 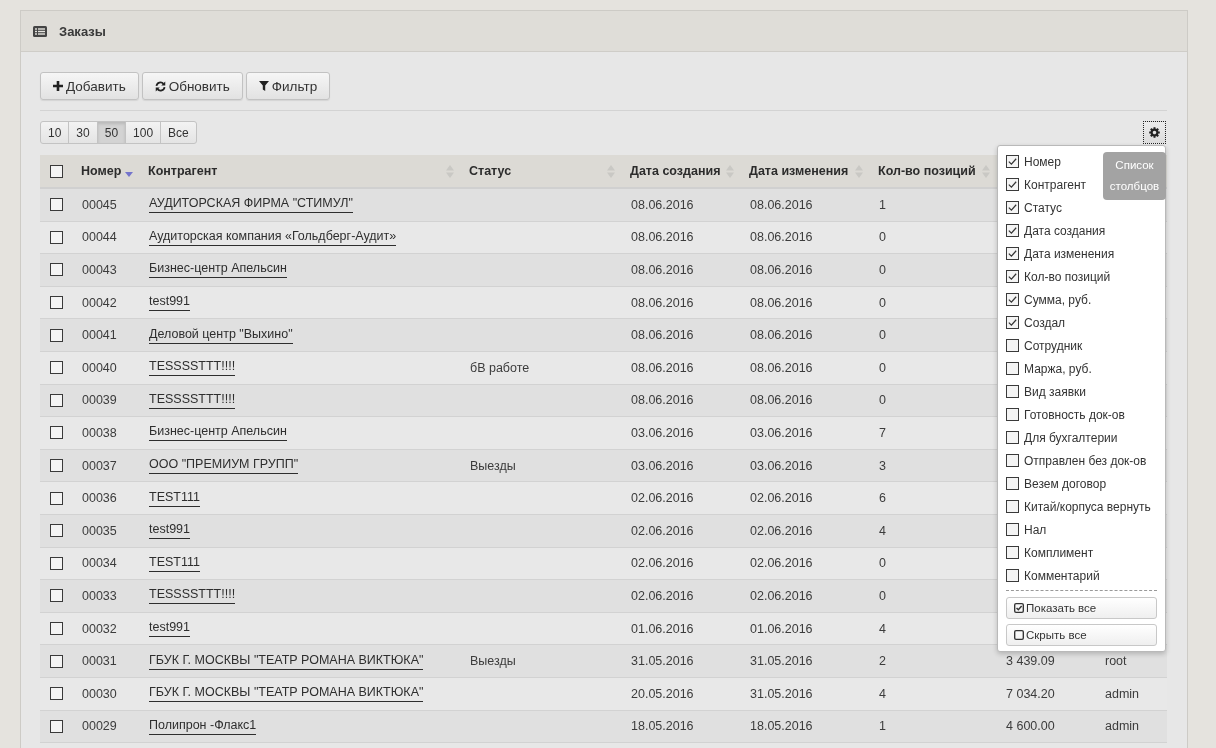 What do you see at coordinates (1060, 253) in the screenshot?
I see `column-toggle: Дата изменения` at bounding box center [1060, 253].